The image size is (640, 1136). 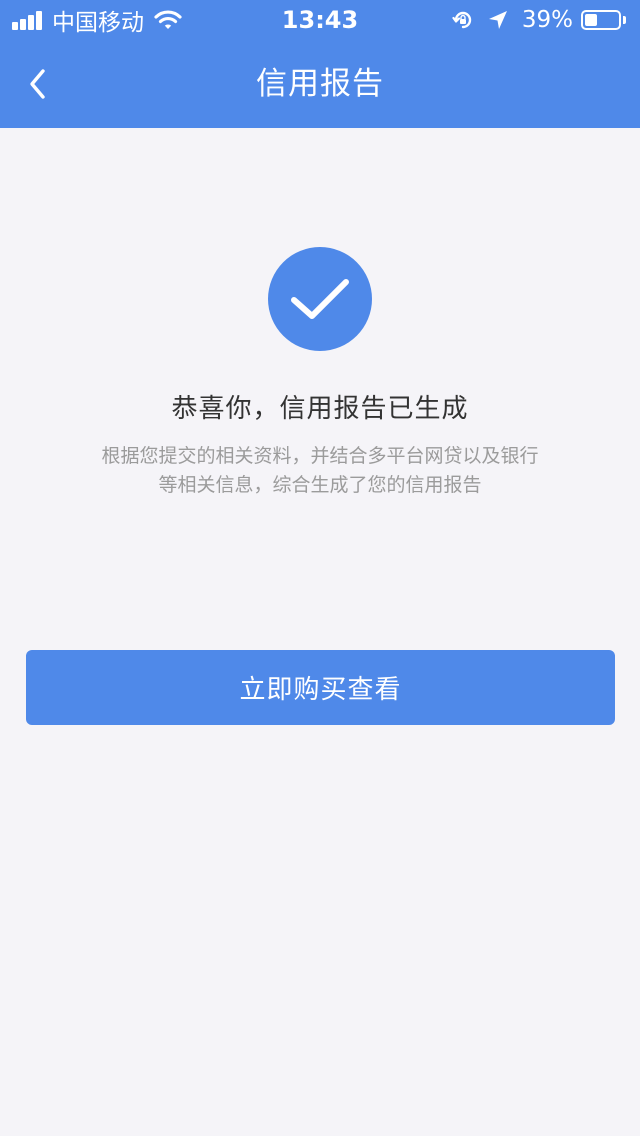 I want to click on success-badge, so click(x=320, y=299).